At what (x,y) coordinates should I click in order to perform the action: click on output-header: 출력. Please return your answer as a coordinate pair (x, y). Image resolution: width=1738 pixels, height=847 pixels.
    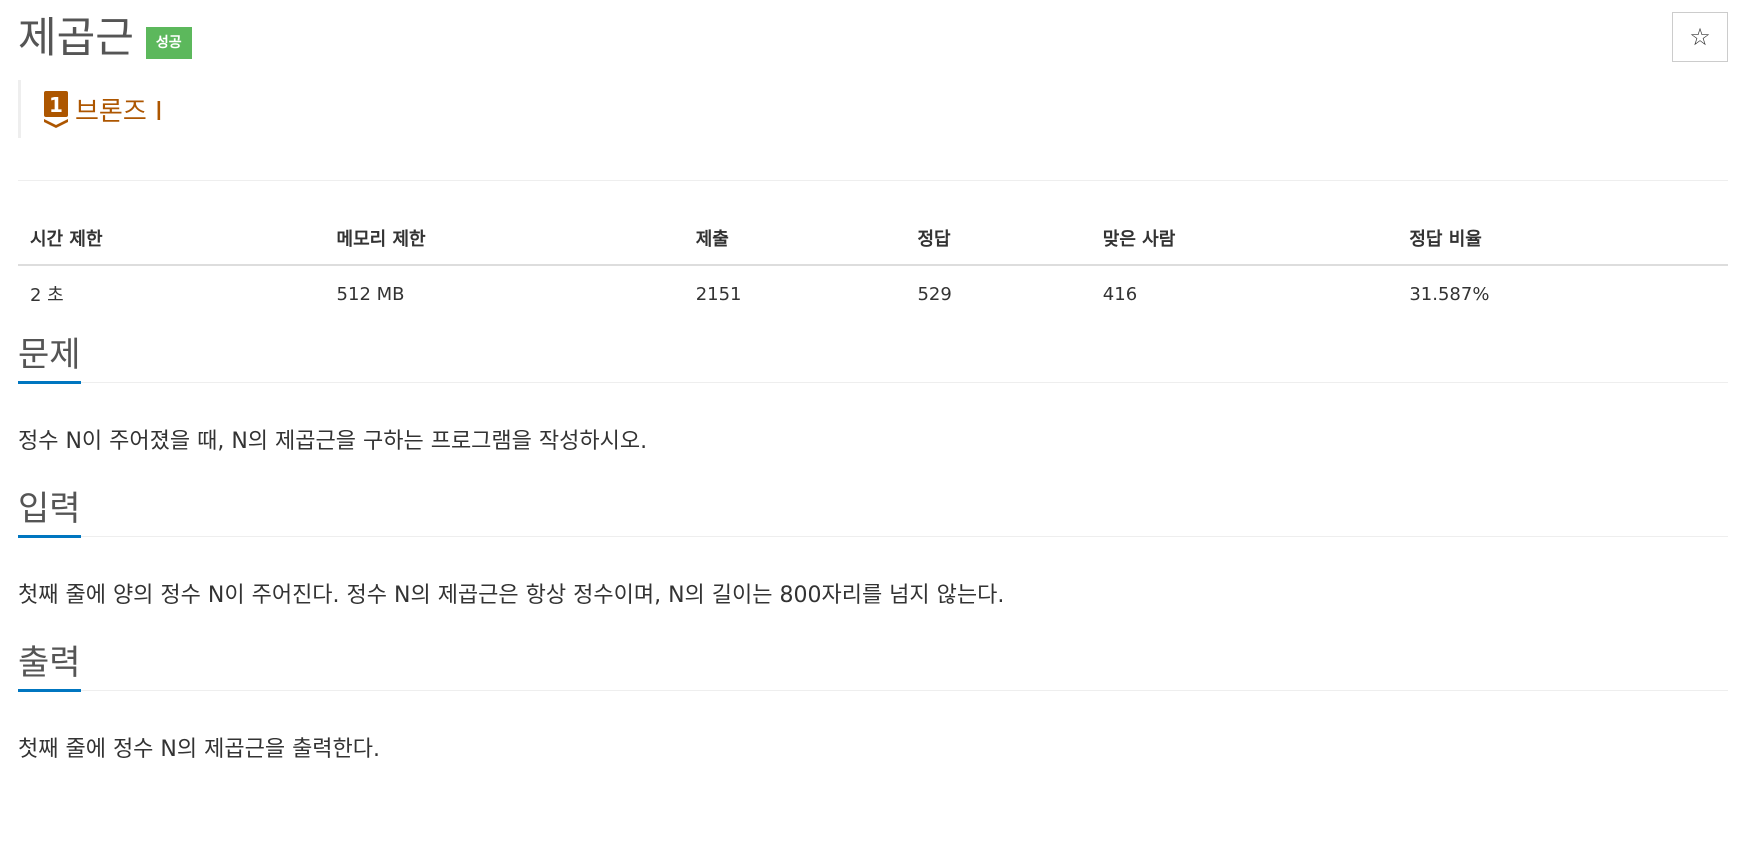
    Looking at the image, I should click on (873, 663).